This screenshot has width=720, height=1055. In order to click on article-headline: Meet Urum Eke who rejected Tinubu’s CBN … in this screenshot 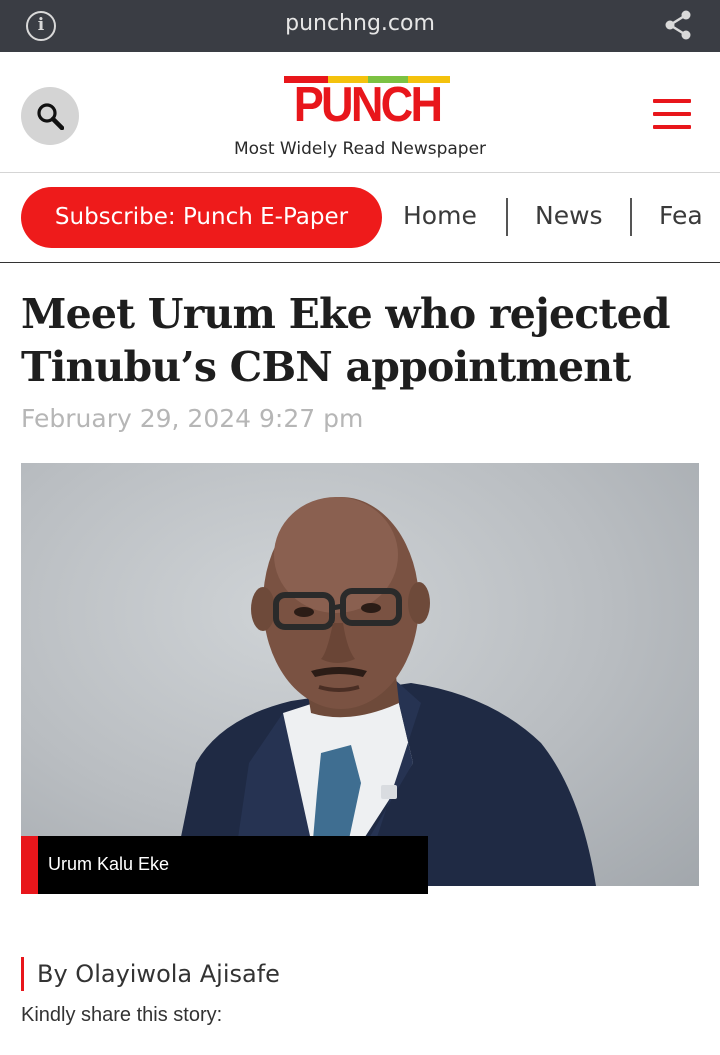, I will do `click(346, 340)`.